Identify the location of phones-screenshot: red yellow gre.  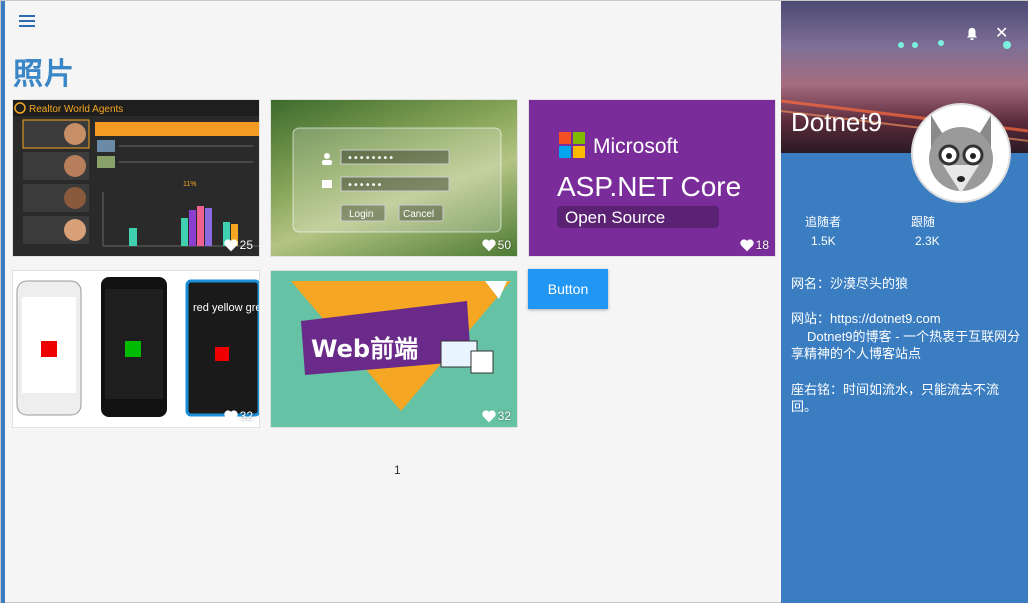
(138, 347).